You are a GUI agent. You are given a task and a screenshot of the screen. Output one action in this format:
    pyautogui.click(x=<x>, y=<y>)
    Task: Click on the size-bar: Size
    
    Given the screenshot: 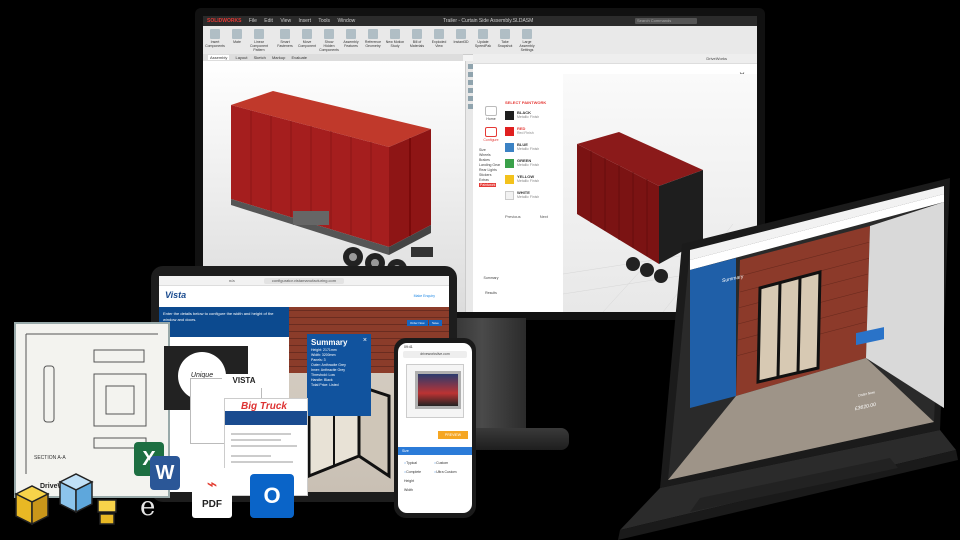 What is the action you would take?
    pyautogui.click(x=435, y=451)
    